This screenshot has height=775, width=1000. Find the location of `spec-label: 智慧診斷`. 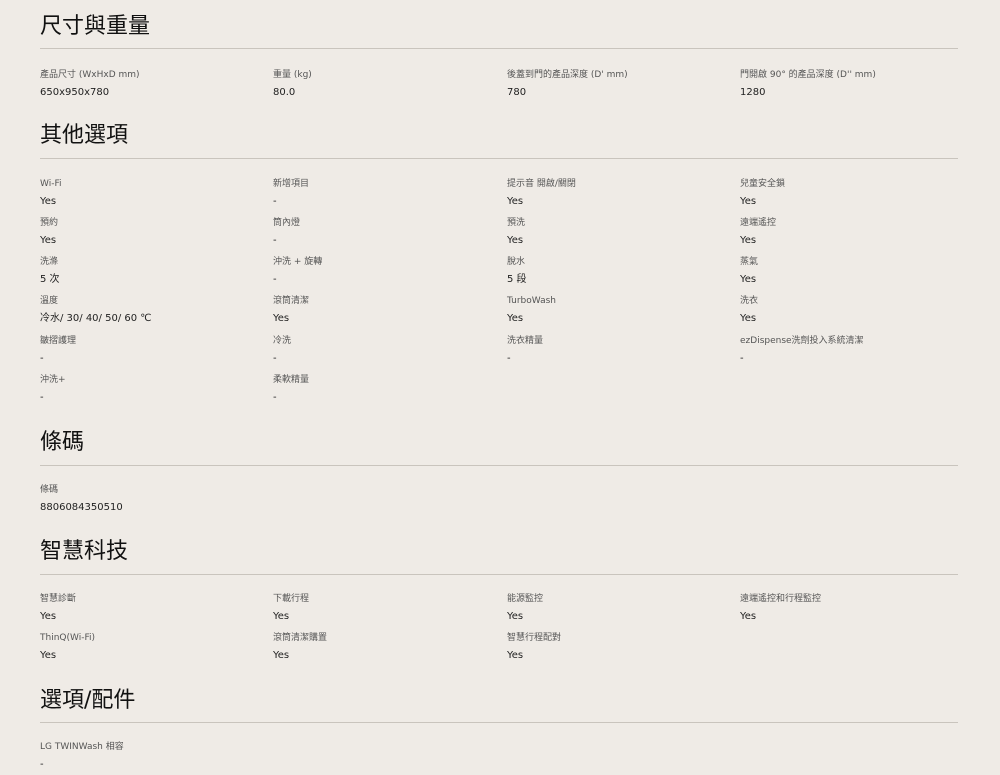

spec-label: 智慧診斷 is located at coordinates (58, 599).